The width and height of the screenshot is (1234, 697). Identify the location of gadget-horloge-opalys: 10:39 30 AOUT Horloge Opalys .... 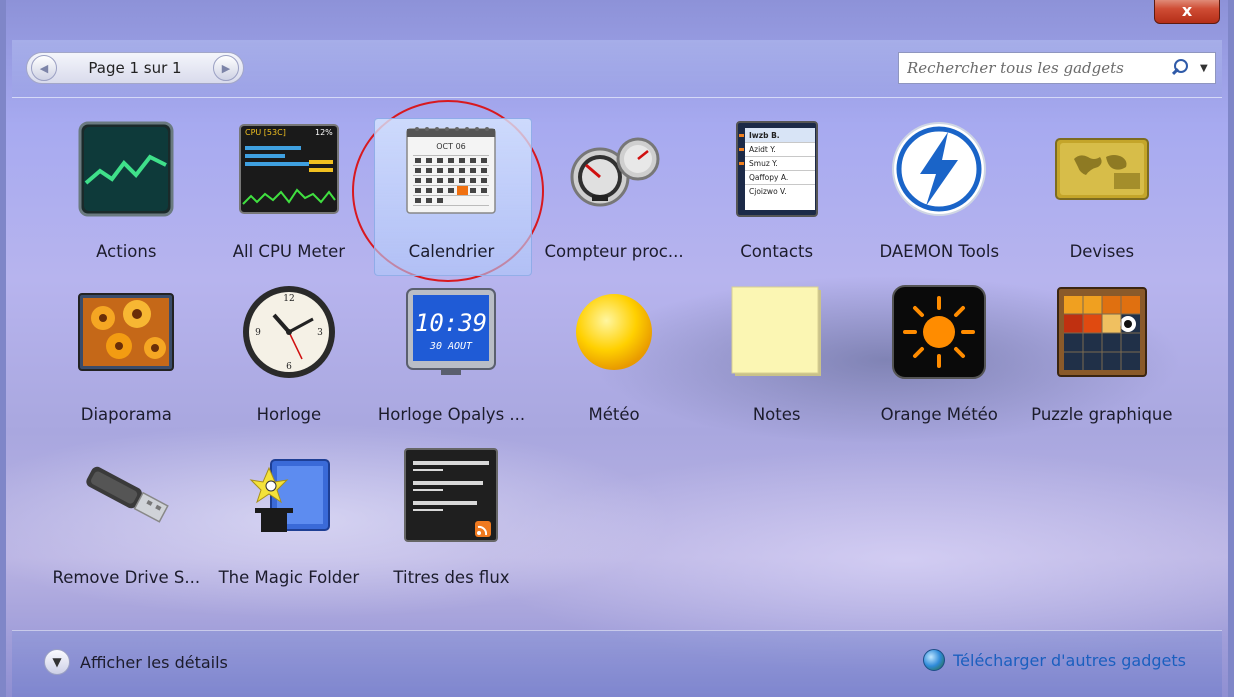
(451, 356).